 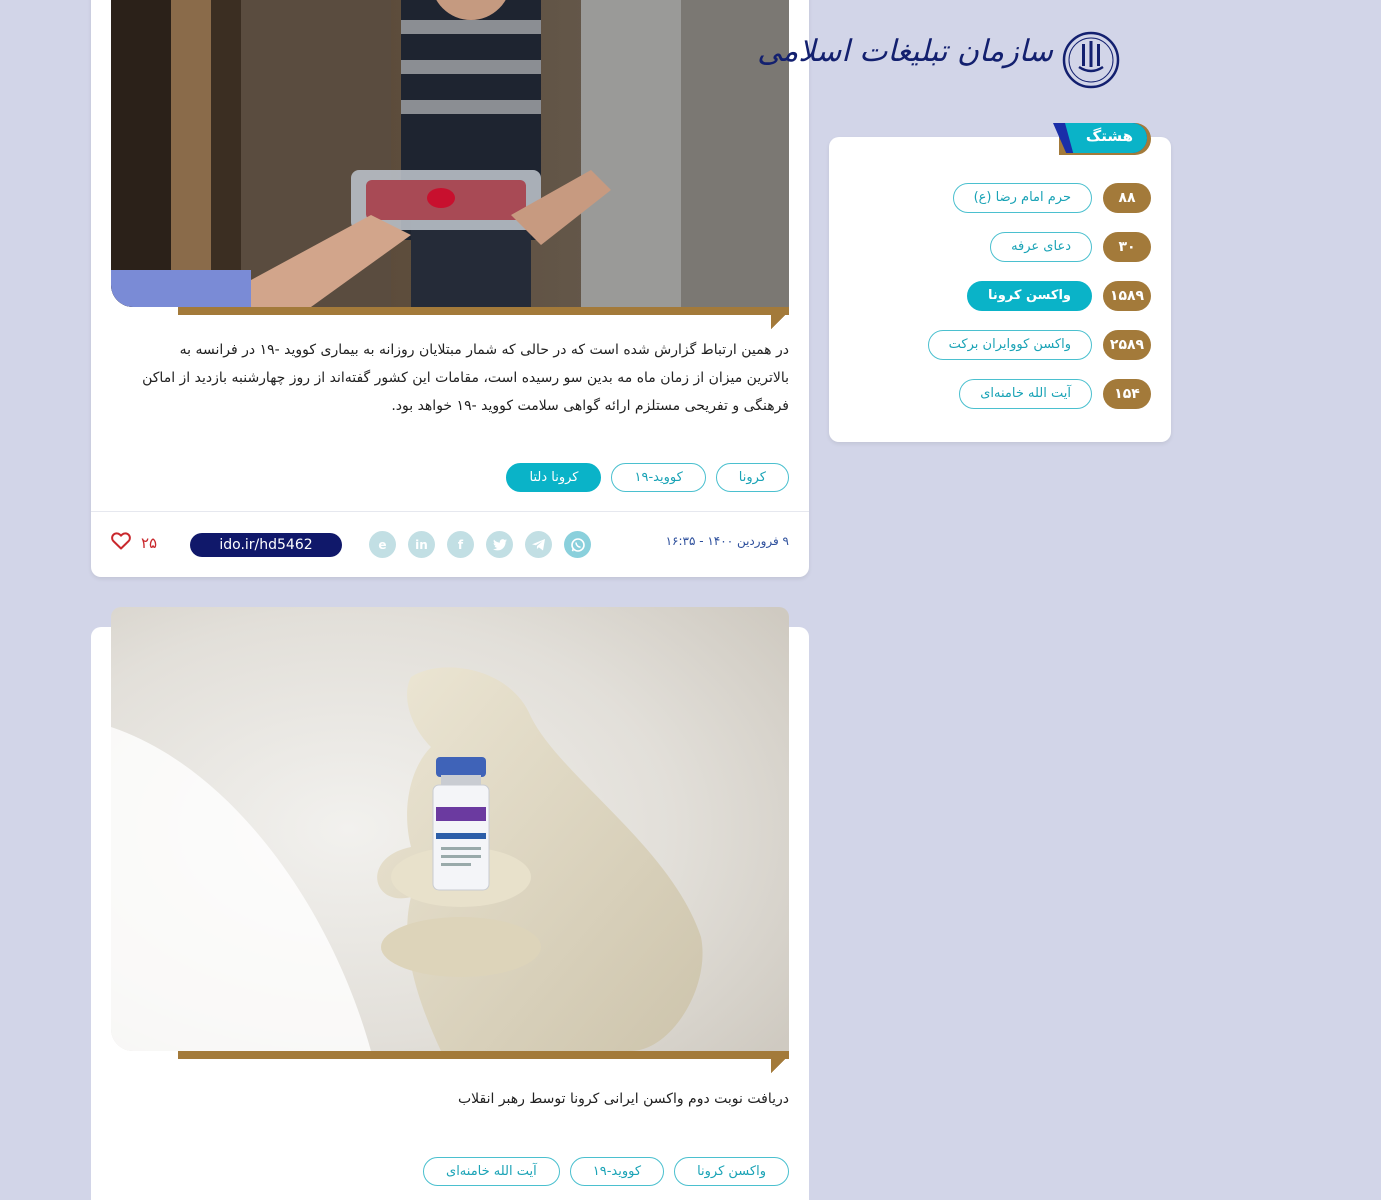 I want to click on post-date: ۹ فروردین ۱۴۰۰ - ۱۶:۳۵, so click(x=727, y=541).